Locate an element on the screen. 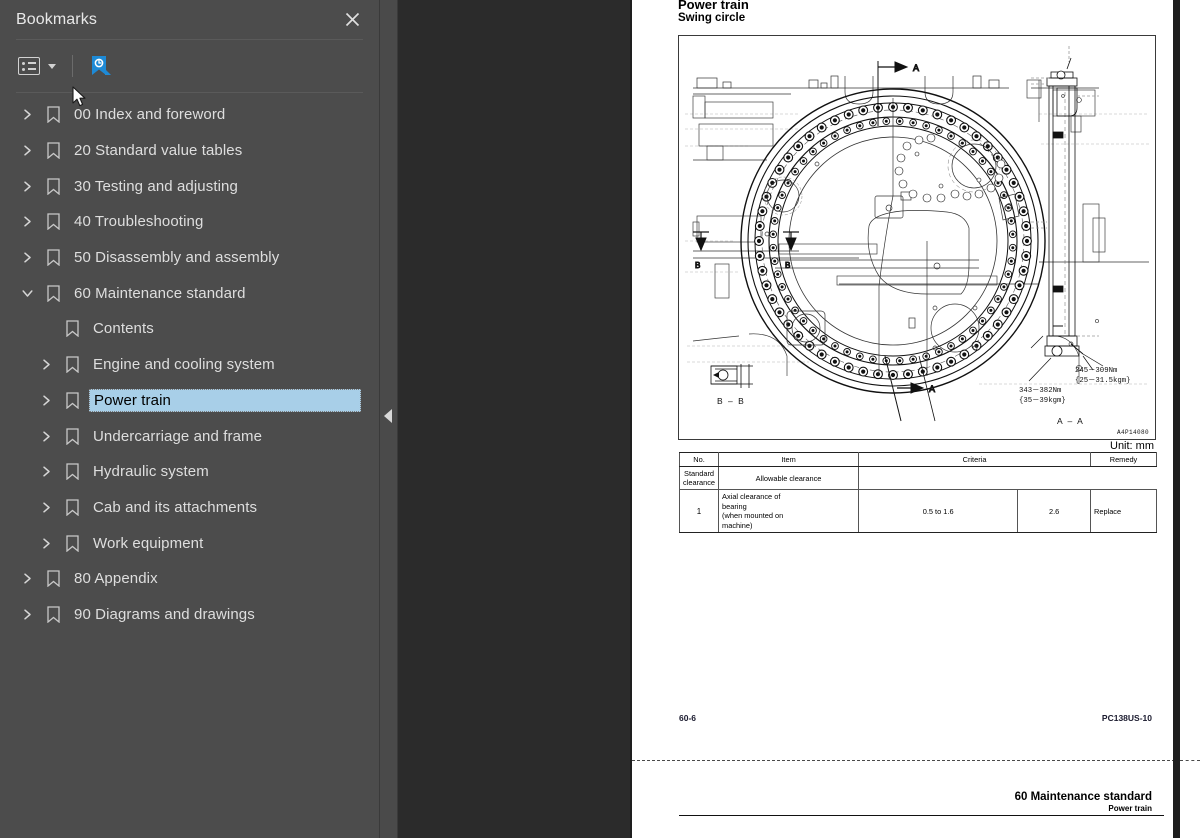 This screenshot has width=1200, height=838. tree-item-40-troubleshooting: 40 Troubleshooting is located at coordinates (189, 222).